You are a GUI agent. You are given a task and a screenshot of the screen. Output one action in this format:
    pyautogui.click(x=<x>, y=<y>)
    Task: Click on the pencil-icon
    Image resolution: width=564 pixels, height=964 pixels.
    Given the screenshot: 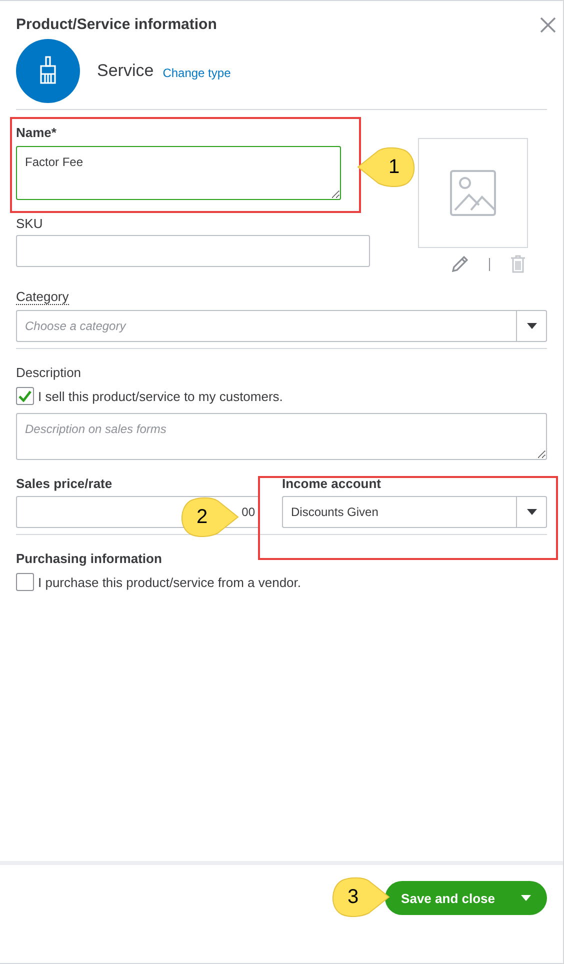 What is the action you would take?
    pyautogui.click(x=459, y=264)
    